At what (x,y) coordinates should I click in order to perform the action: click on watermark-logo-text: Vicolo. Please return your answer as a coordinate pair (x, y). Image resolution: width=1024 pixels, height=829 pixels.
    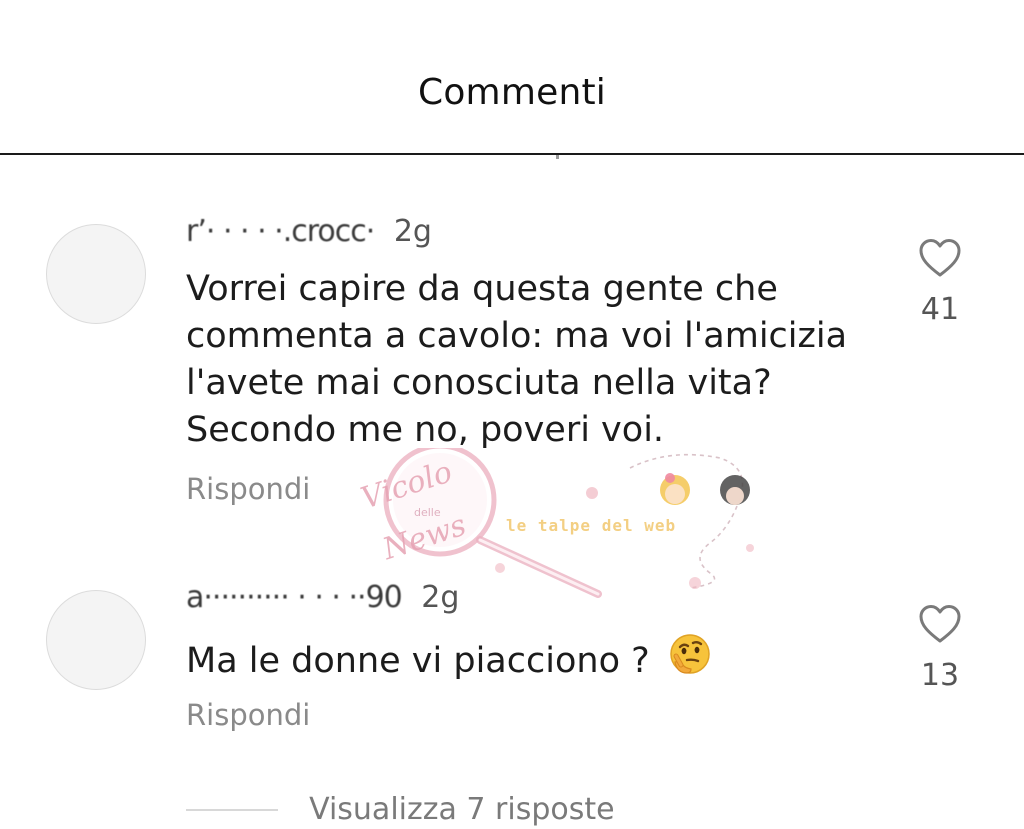
    Looking at the image, I should click on (406, 485).